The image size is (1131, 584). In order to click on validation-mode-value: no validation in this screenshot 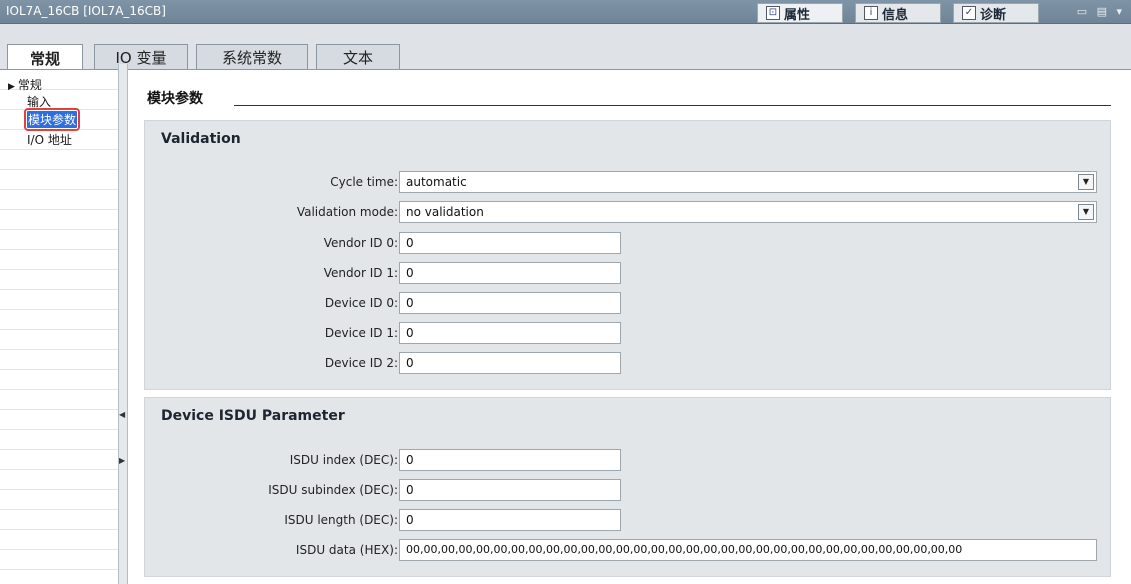, I will do `click(445, 212)`.